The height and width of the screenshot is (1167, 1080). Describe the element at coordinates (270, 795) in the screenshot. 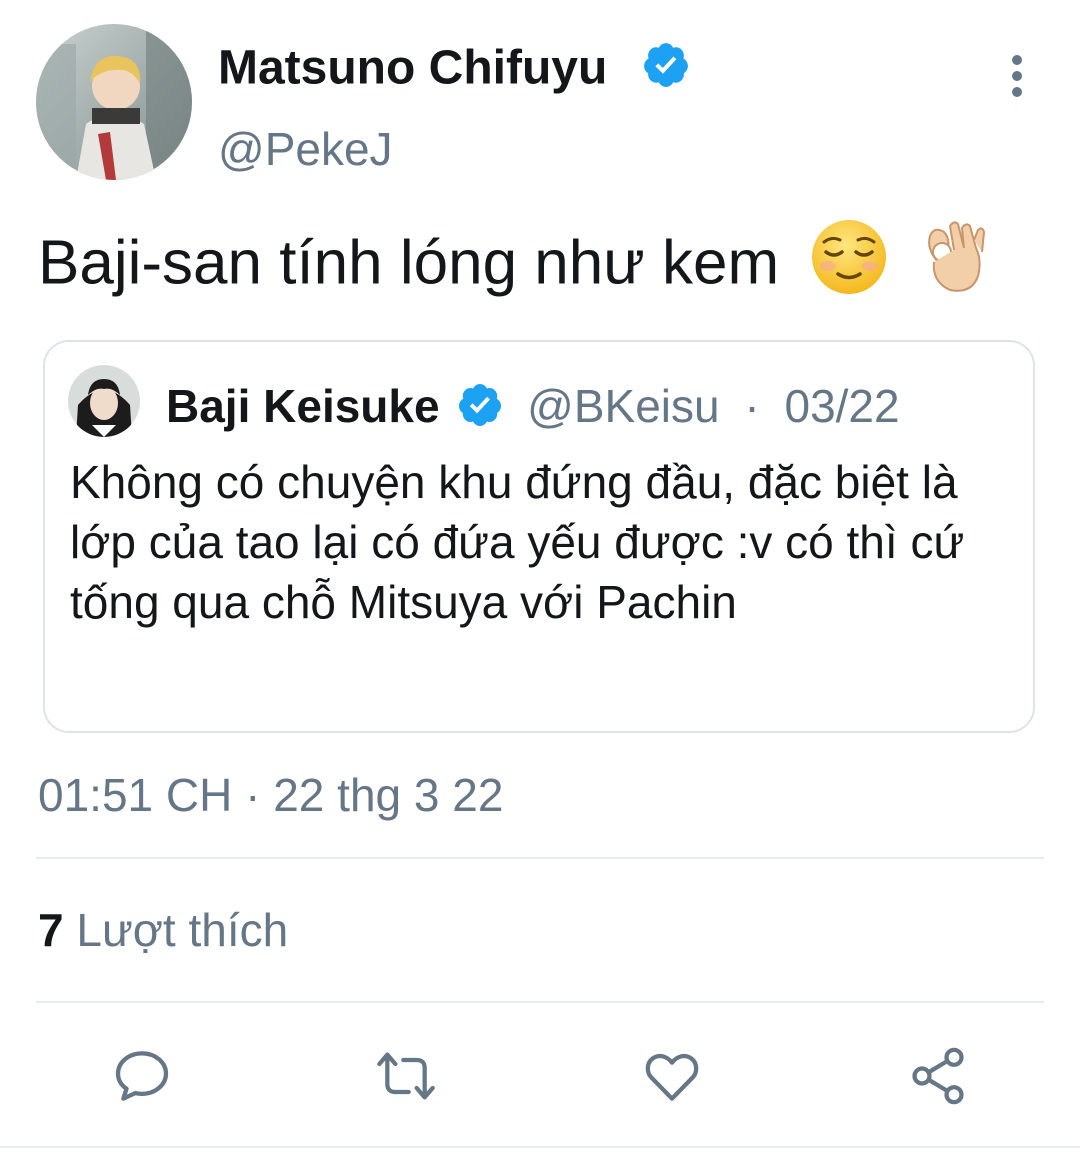

I see `tweet-timestamp: 01:51 CH · 22 thg 3 22` at that location.